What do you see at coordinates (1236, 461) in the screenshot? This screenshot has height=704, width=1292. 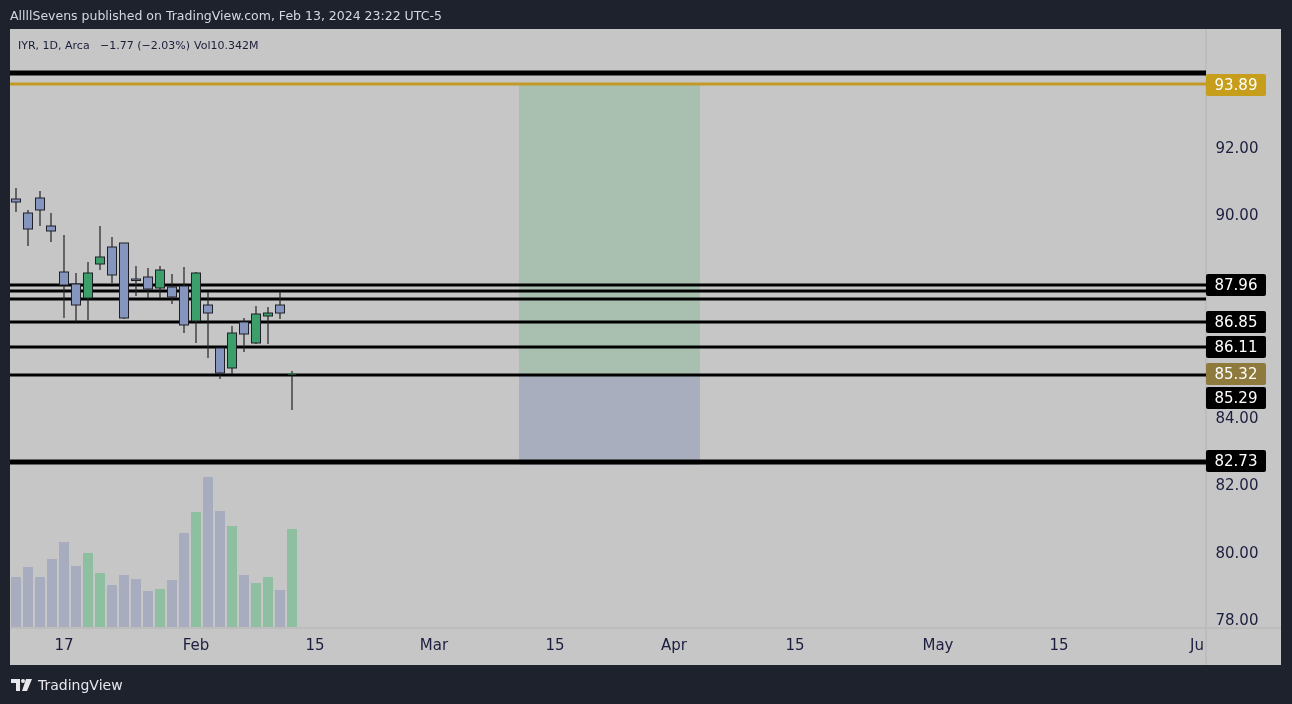 I see `price-level-label: 82.73` at bounding box center [1236, 461].